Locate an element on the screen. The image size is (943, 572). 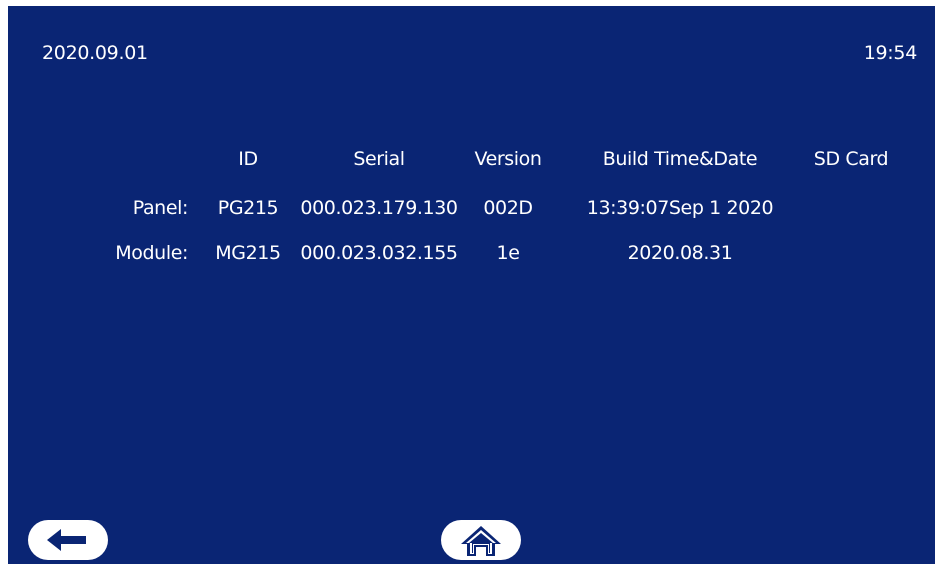
row-label-module: Module: is located at coordinates (151, 253).